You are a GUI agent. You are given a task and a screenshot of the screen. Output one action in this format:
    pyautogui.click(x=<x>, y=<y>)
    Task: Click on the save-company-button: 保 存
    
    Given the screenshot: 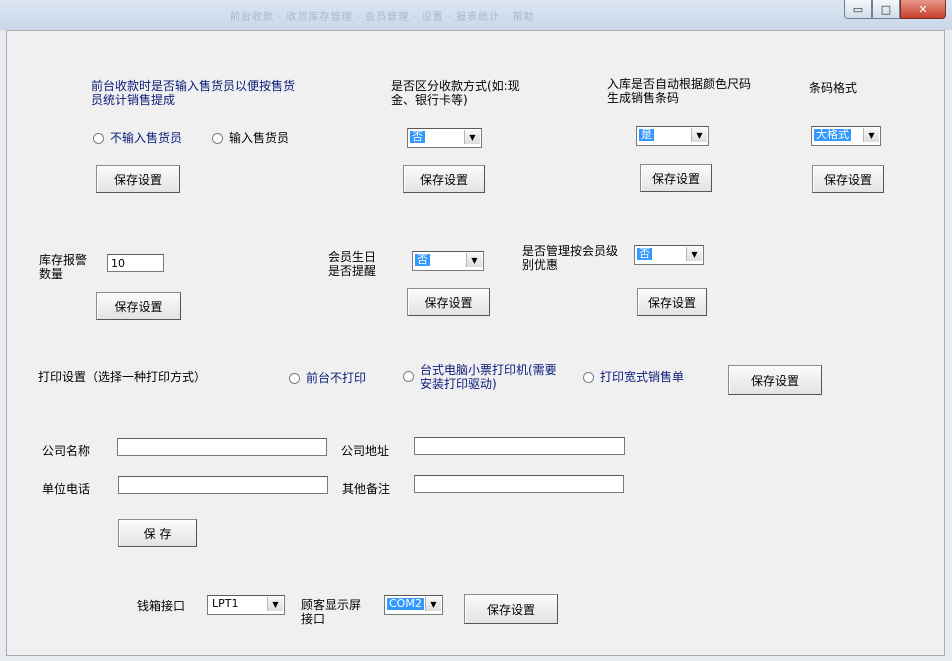 What is the action you would take?
    pyautogui.click(x=157, y=533)
    